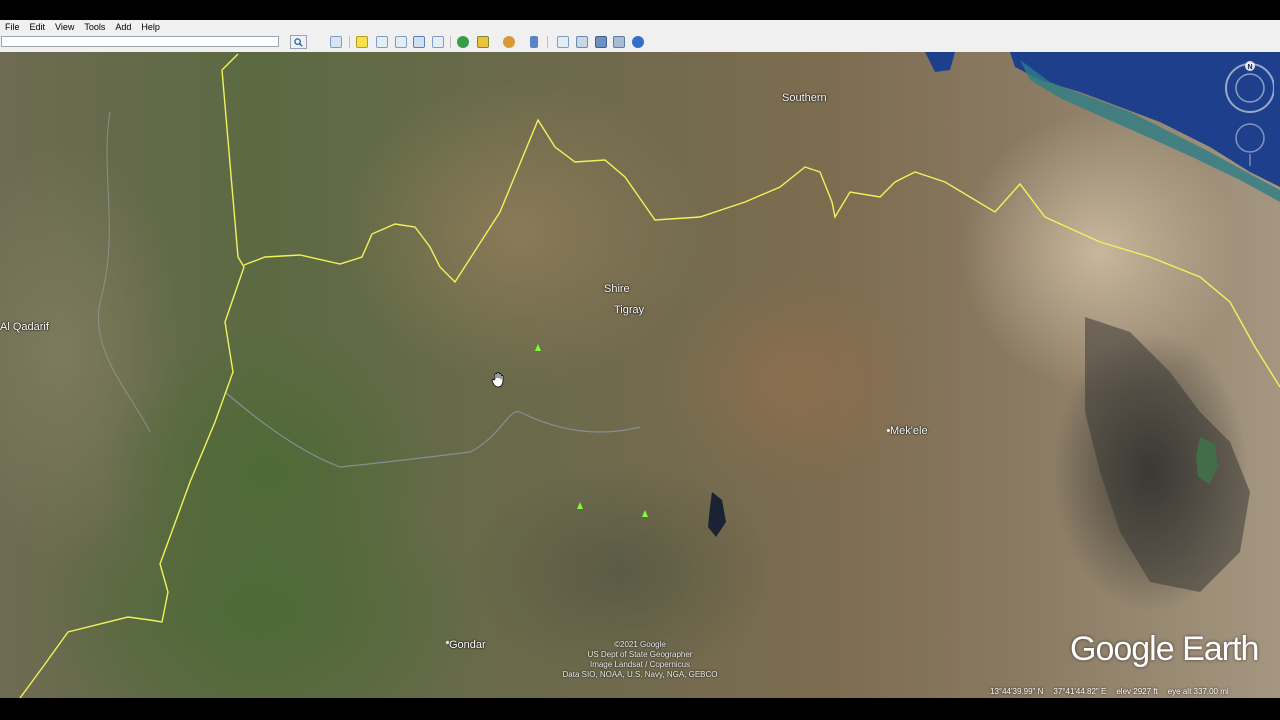 This screenshot has width=1280, height=720. Describe the element at coordinates (640, 644) in the screenshot. I see `attribution-line: ©2021 Google` at that location.